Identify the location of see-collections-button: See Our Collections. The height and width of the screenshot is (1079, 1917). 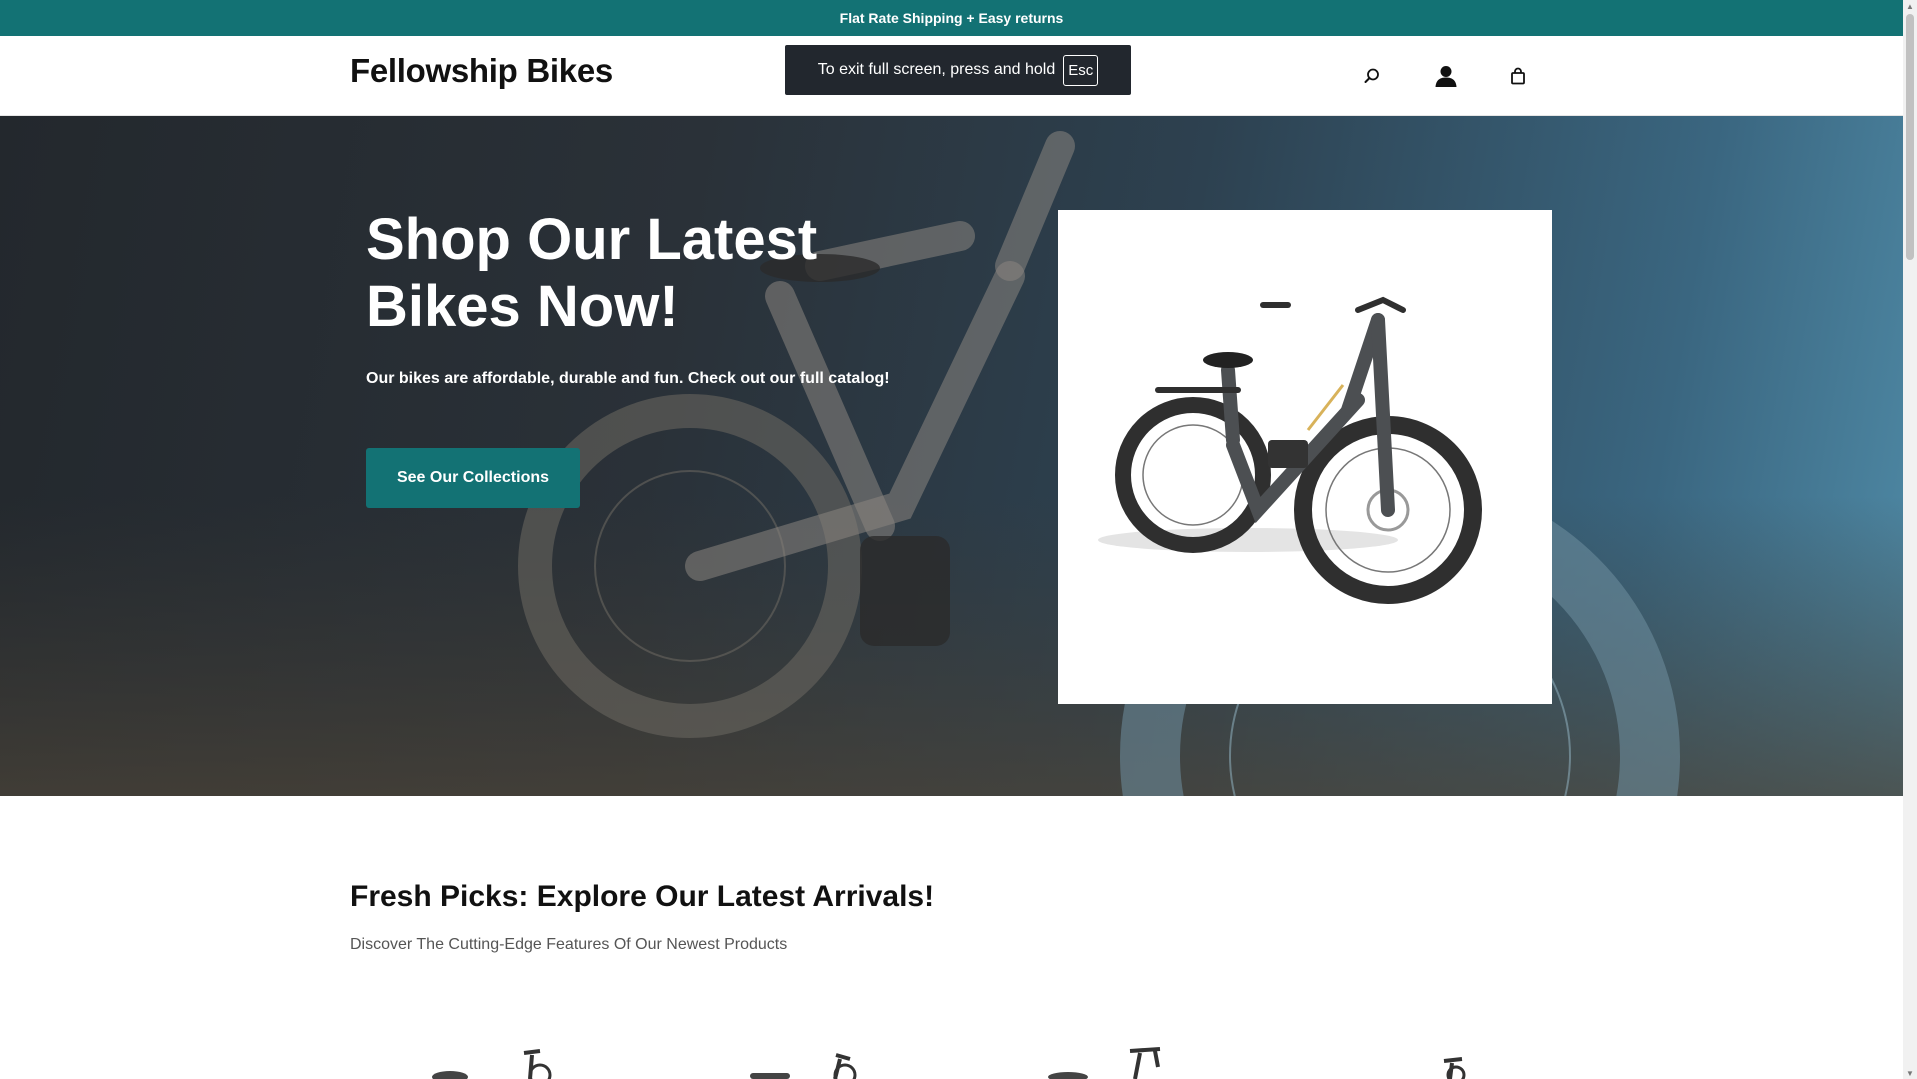
(473, 478).